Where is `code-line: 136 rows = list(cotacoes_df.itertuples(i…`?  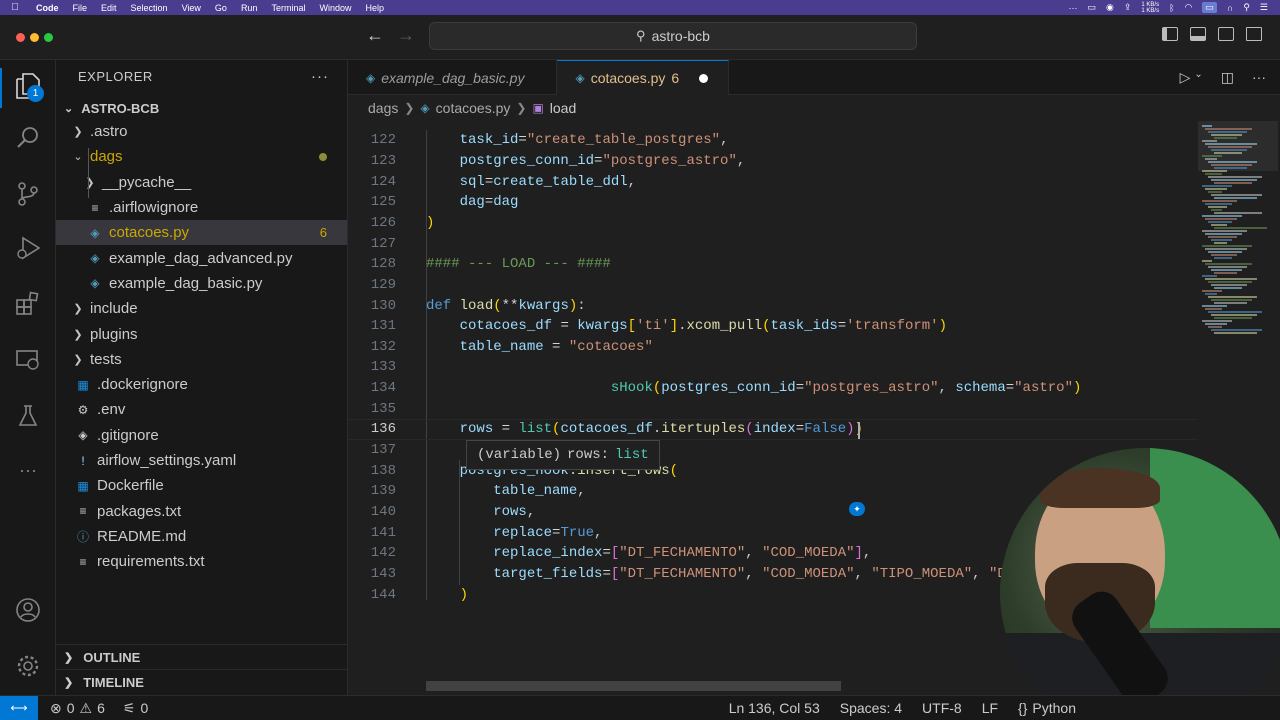
code-line: 136 rows = list(cotacoes_df.itertuples(i… is located at coordinates (773, 429).